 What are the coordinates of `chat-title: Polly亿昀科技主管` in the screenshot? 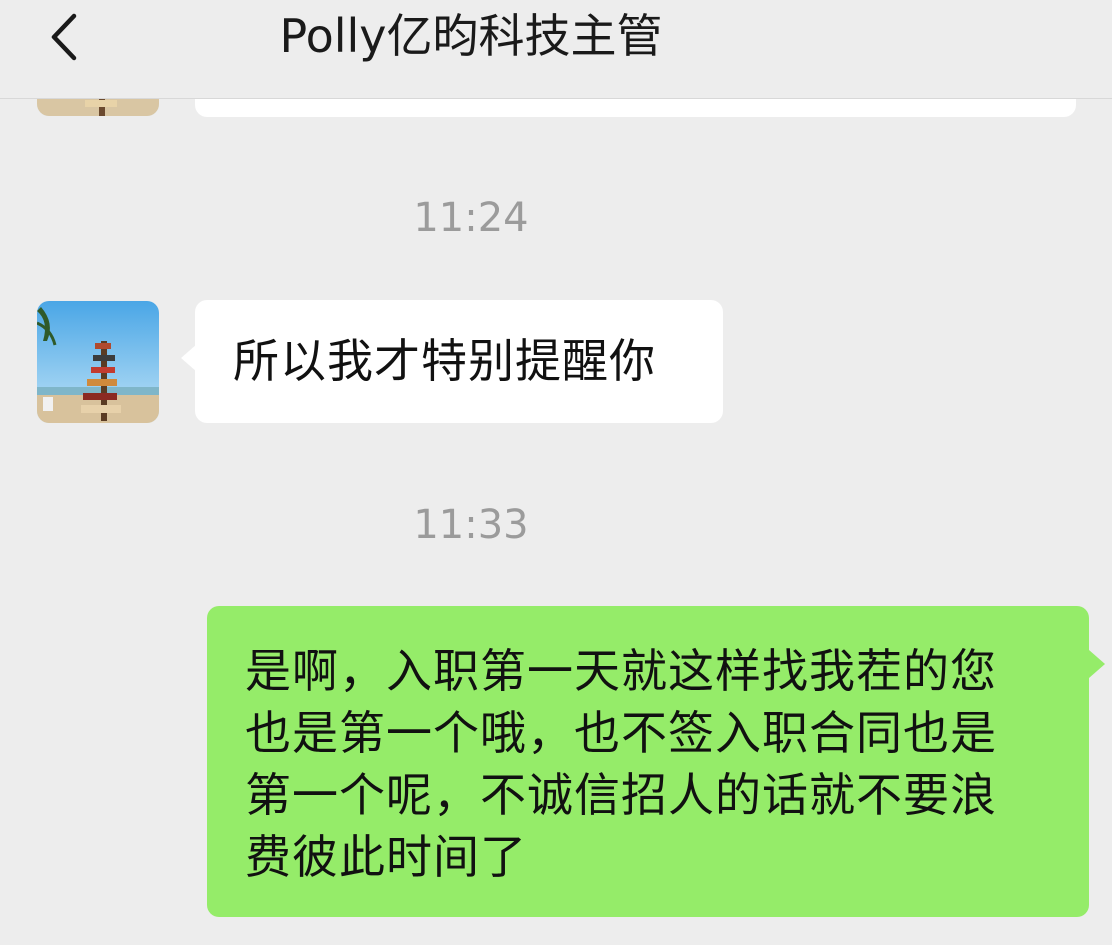 It's located at (471, 36).